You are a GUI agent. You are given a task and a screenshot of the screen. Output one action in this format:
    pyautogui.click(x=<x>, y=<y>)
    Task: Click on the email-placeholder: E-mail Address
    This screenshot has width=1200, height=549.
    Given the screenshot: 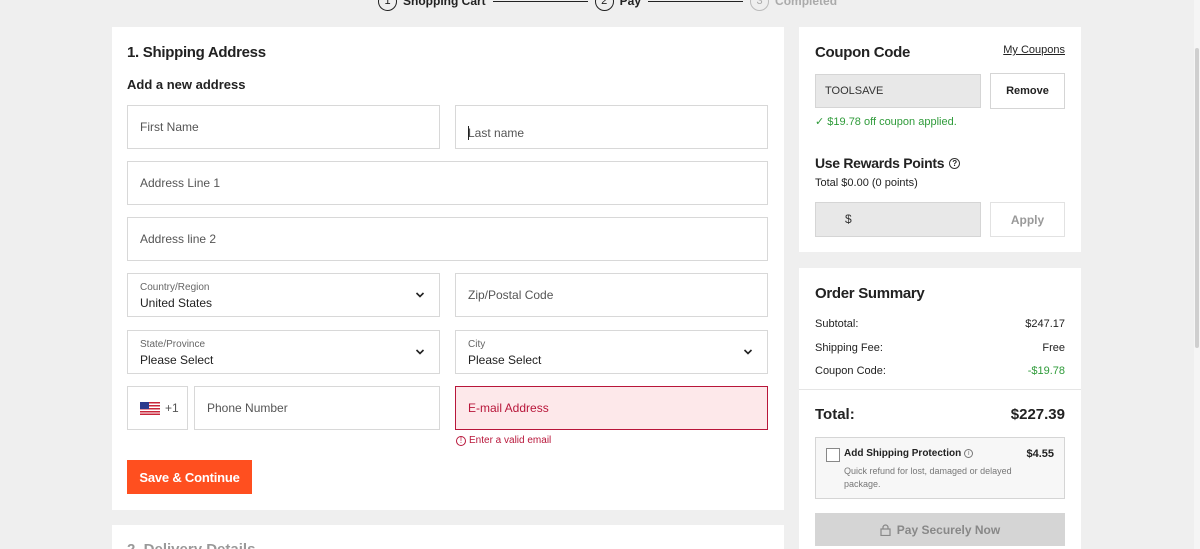 What is the action you would take?
    pyautogui.click(x=508, y=408)
    